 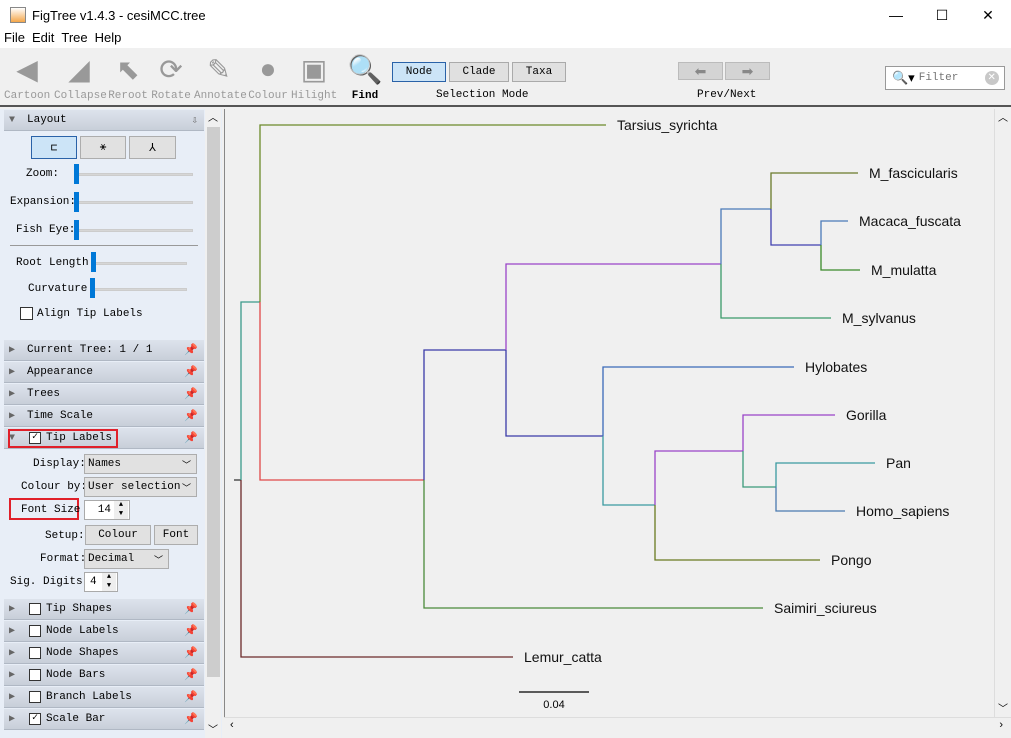 I want to click on colour-setup-button: Colour, so click(x=118, y=535).